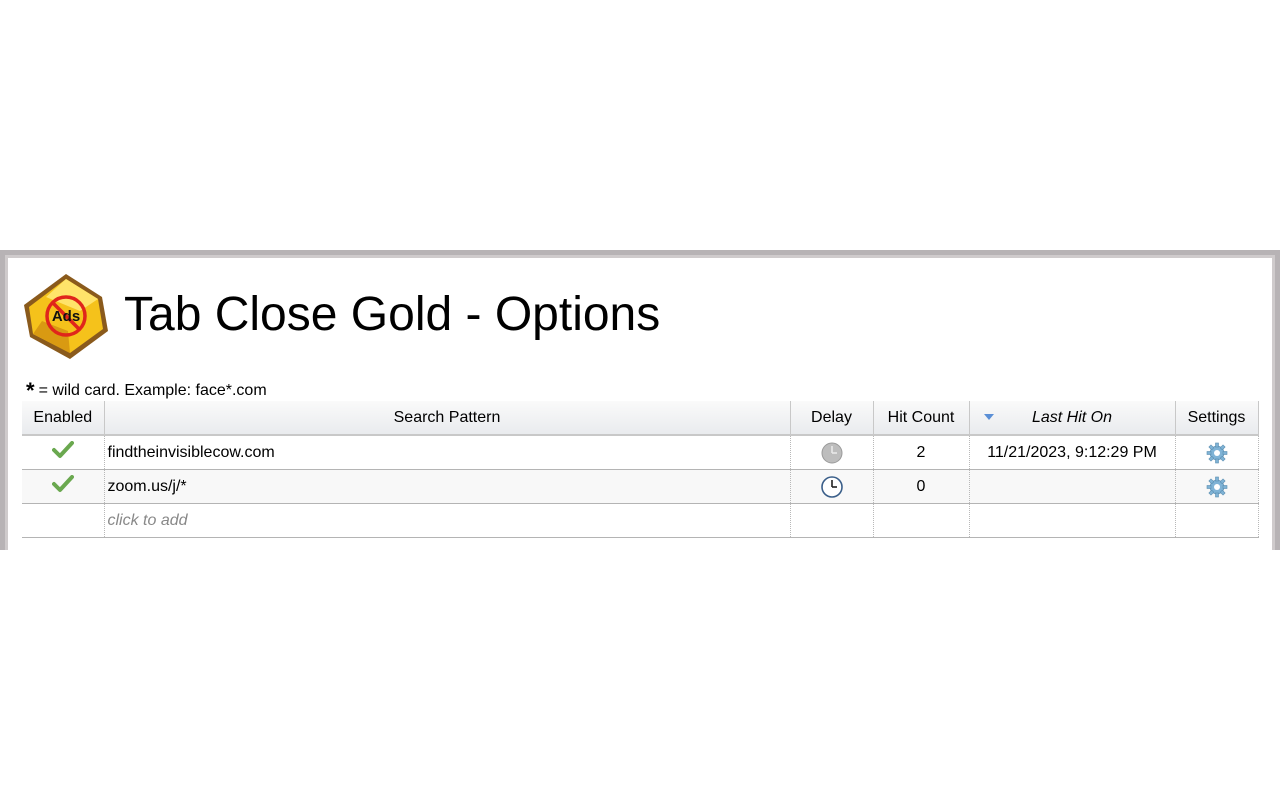 The image size is (1280, 800). What do you see at coordinates (832, 418) in the screenshot?
I see `column-header-delay: Delay` at bounding box center [832, 418].